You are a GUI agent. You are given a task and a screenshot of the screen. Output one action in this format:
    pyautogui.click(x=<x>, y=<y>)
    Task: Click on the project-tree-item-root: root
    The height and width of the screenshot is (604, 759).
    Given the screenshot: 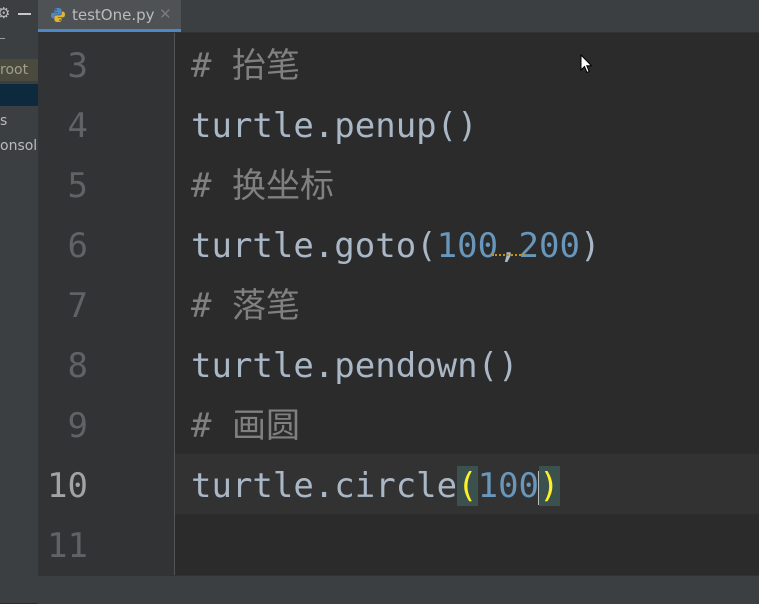 What is the action you would take?
    pyautogui.click(x=19, y=70)
    